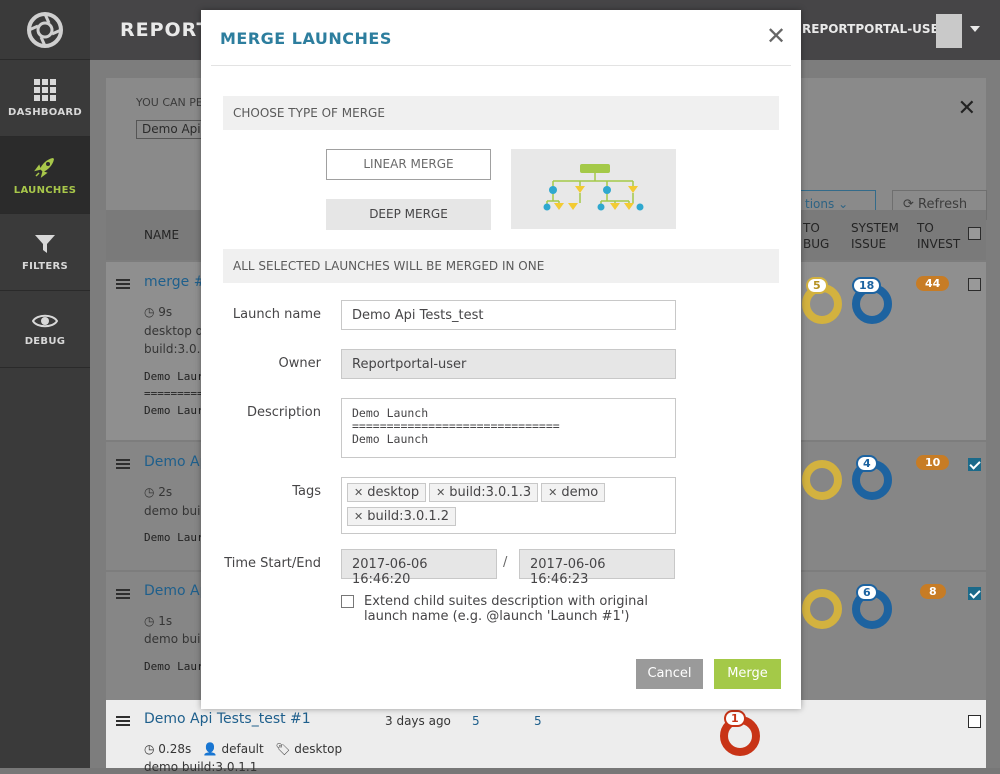 Image resolution: width=1000 pixels, height=774 pixels. I want to click on column-to-bug: TO BUG, so click(816, 236).